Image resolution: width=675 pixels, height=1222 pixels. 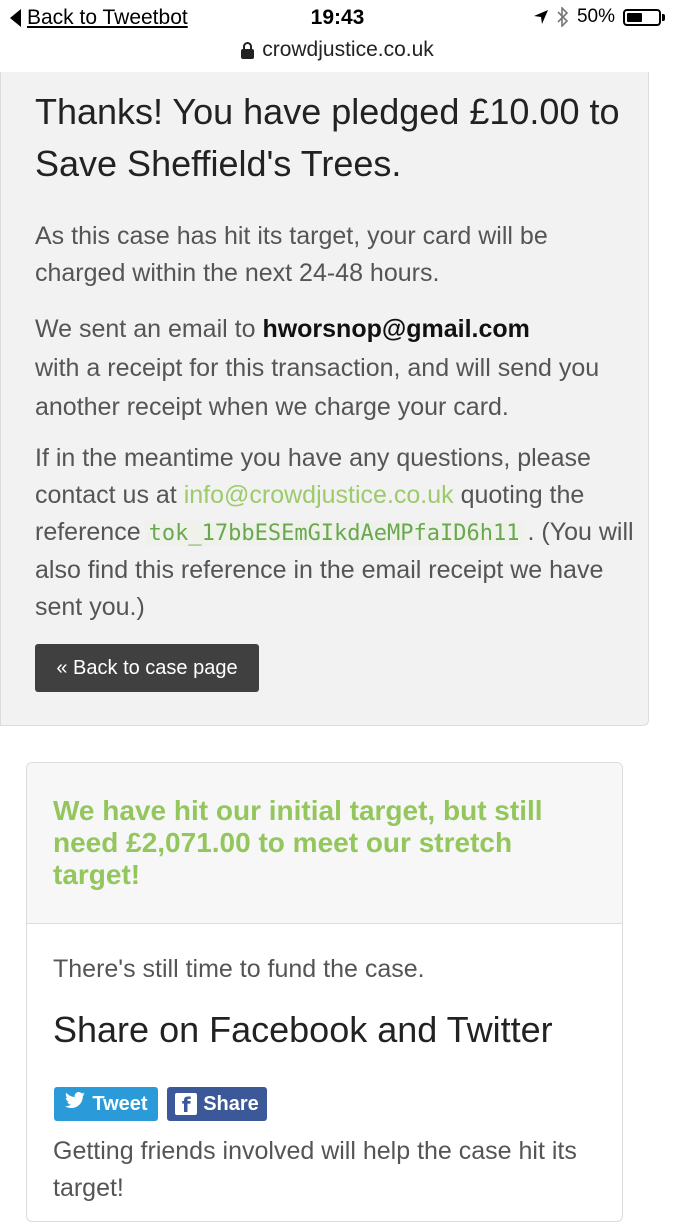 I want to click on reference-code: tok_17bbESEmGIkdAeMPfaID6h11, so click(x=334, y=533).